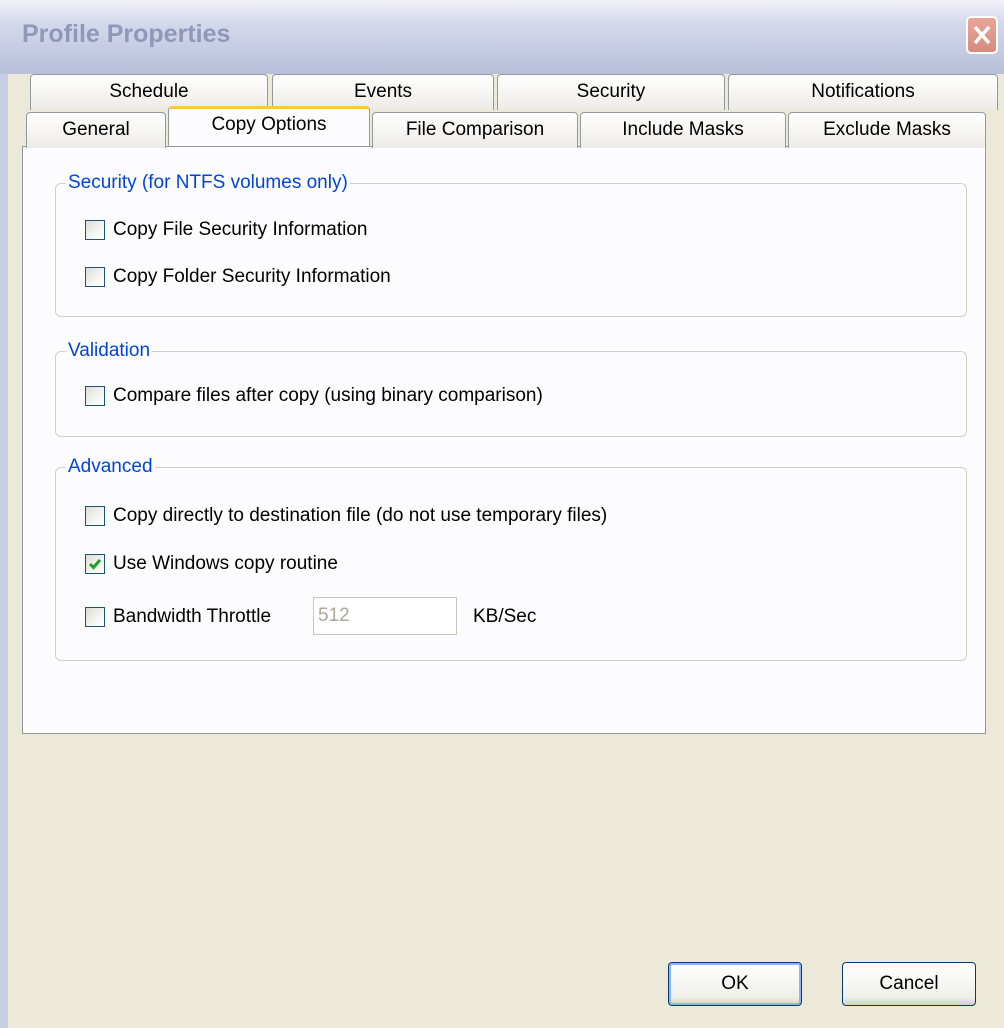 The height and width of the screenshot is (1028, 1004). What do you see at coordinates (505, 616) in the screenshot?
I see `bandwidth-unit-label: KB/Sec` at bounding box center [505, 616].